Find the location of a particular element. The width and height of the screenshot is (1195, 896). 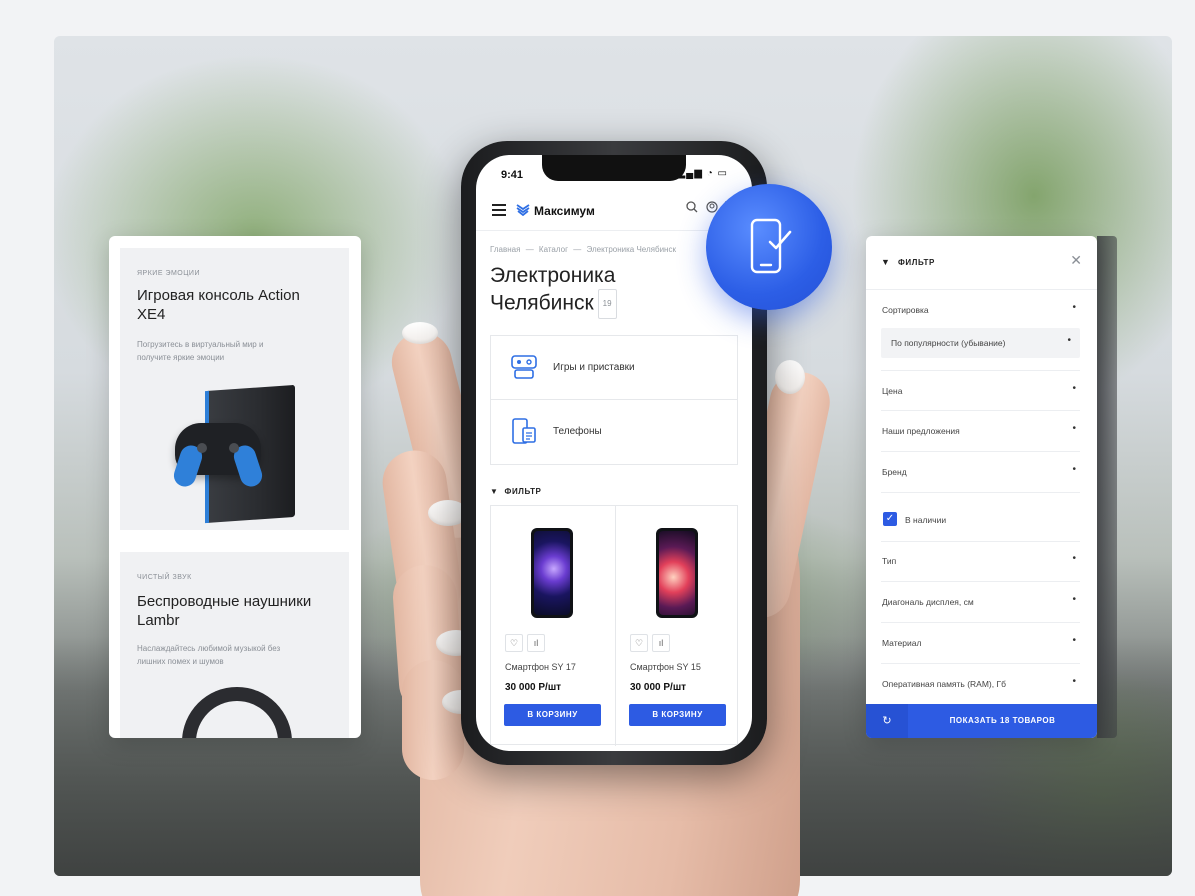

phone-notch is located at coordinates (614, 168).